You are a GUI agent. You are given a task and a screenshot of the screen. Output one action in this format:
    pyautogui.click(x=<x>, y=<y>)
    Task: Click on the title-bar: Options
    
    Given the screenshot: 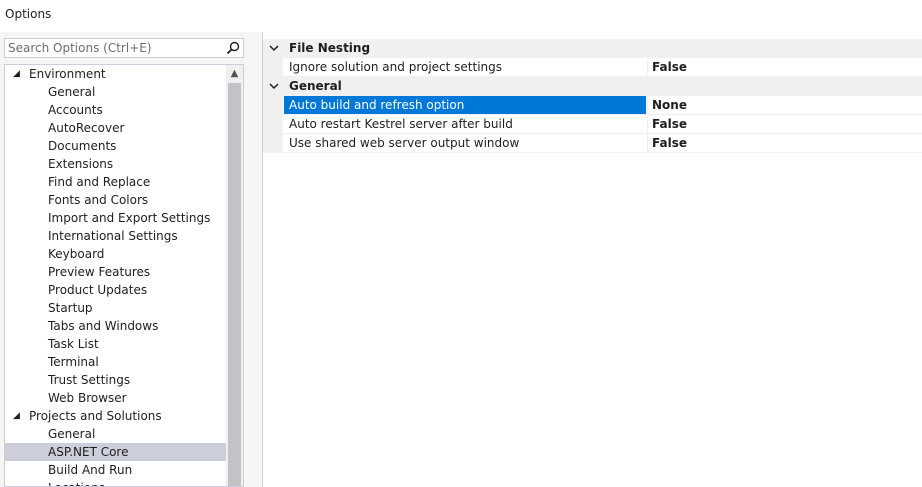 What is the action you would take?
    pyautogui.click(x=461, y=16)
    